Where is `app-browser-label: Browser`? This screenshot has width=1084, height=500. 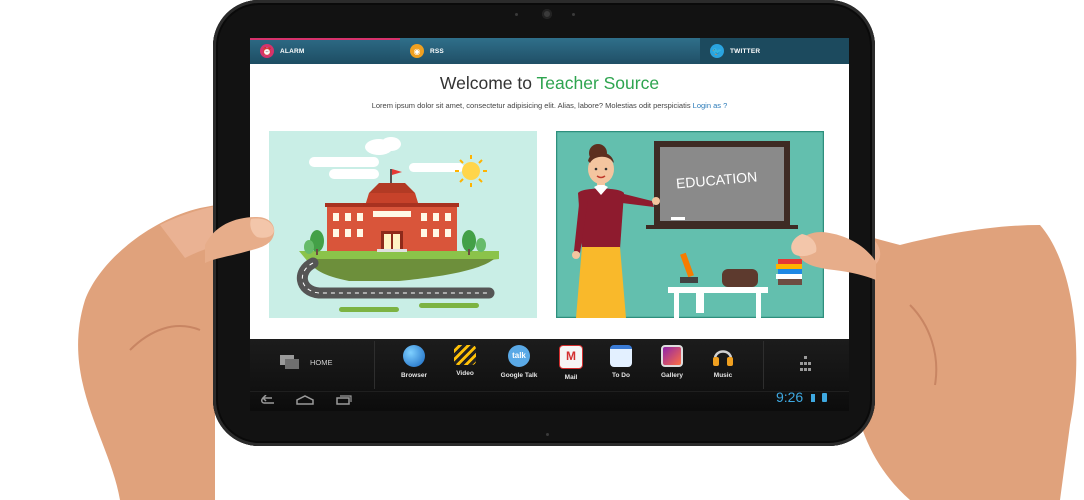
app-browser-label: Browser is located at coordinates (413, 375).